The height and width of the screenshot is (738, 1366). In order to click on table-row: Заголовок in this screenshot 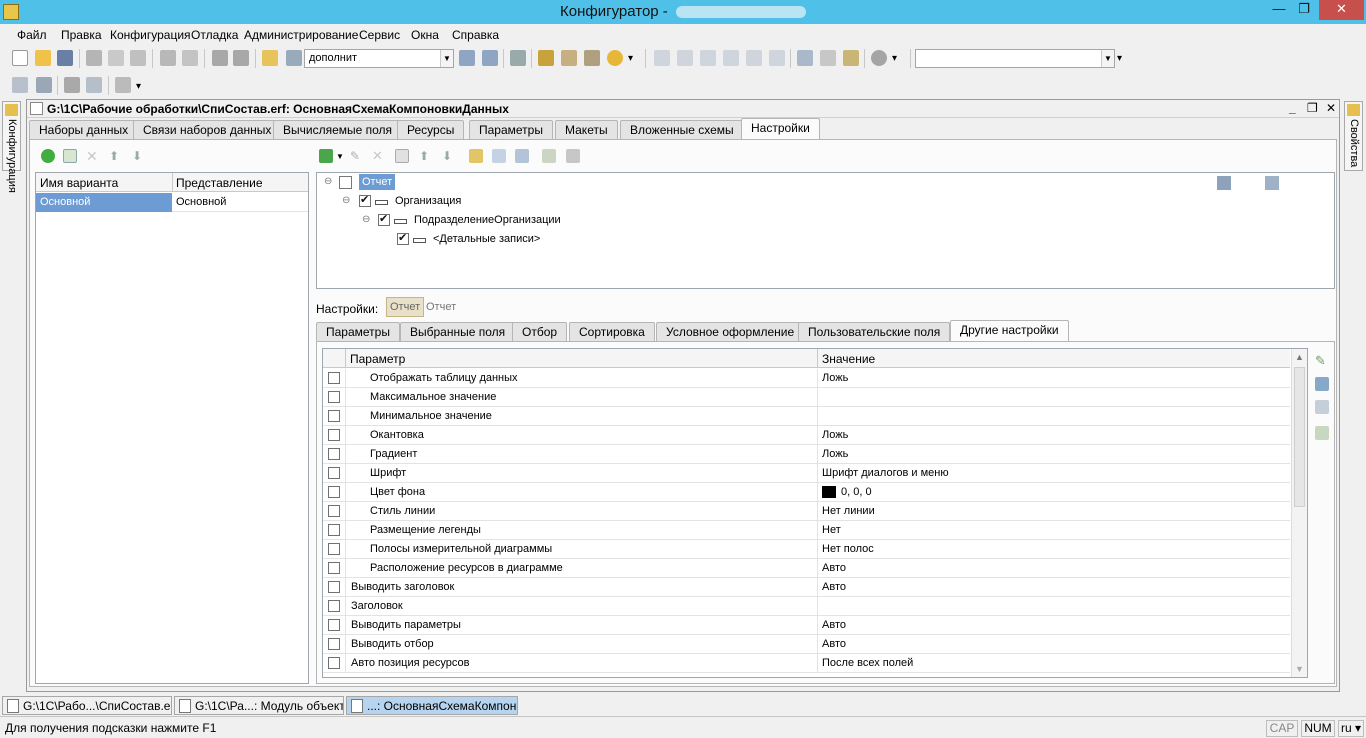, I will do `click(806, 606)`.